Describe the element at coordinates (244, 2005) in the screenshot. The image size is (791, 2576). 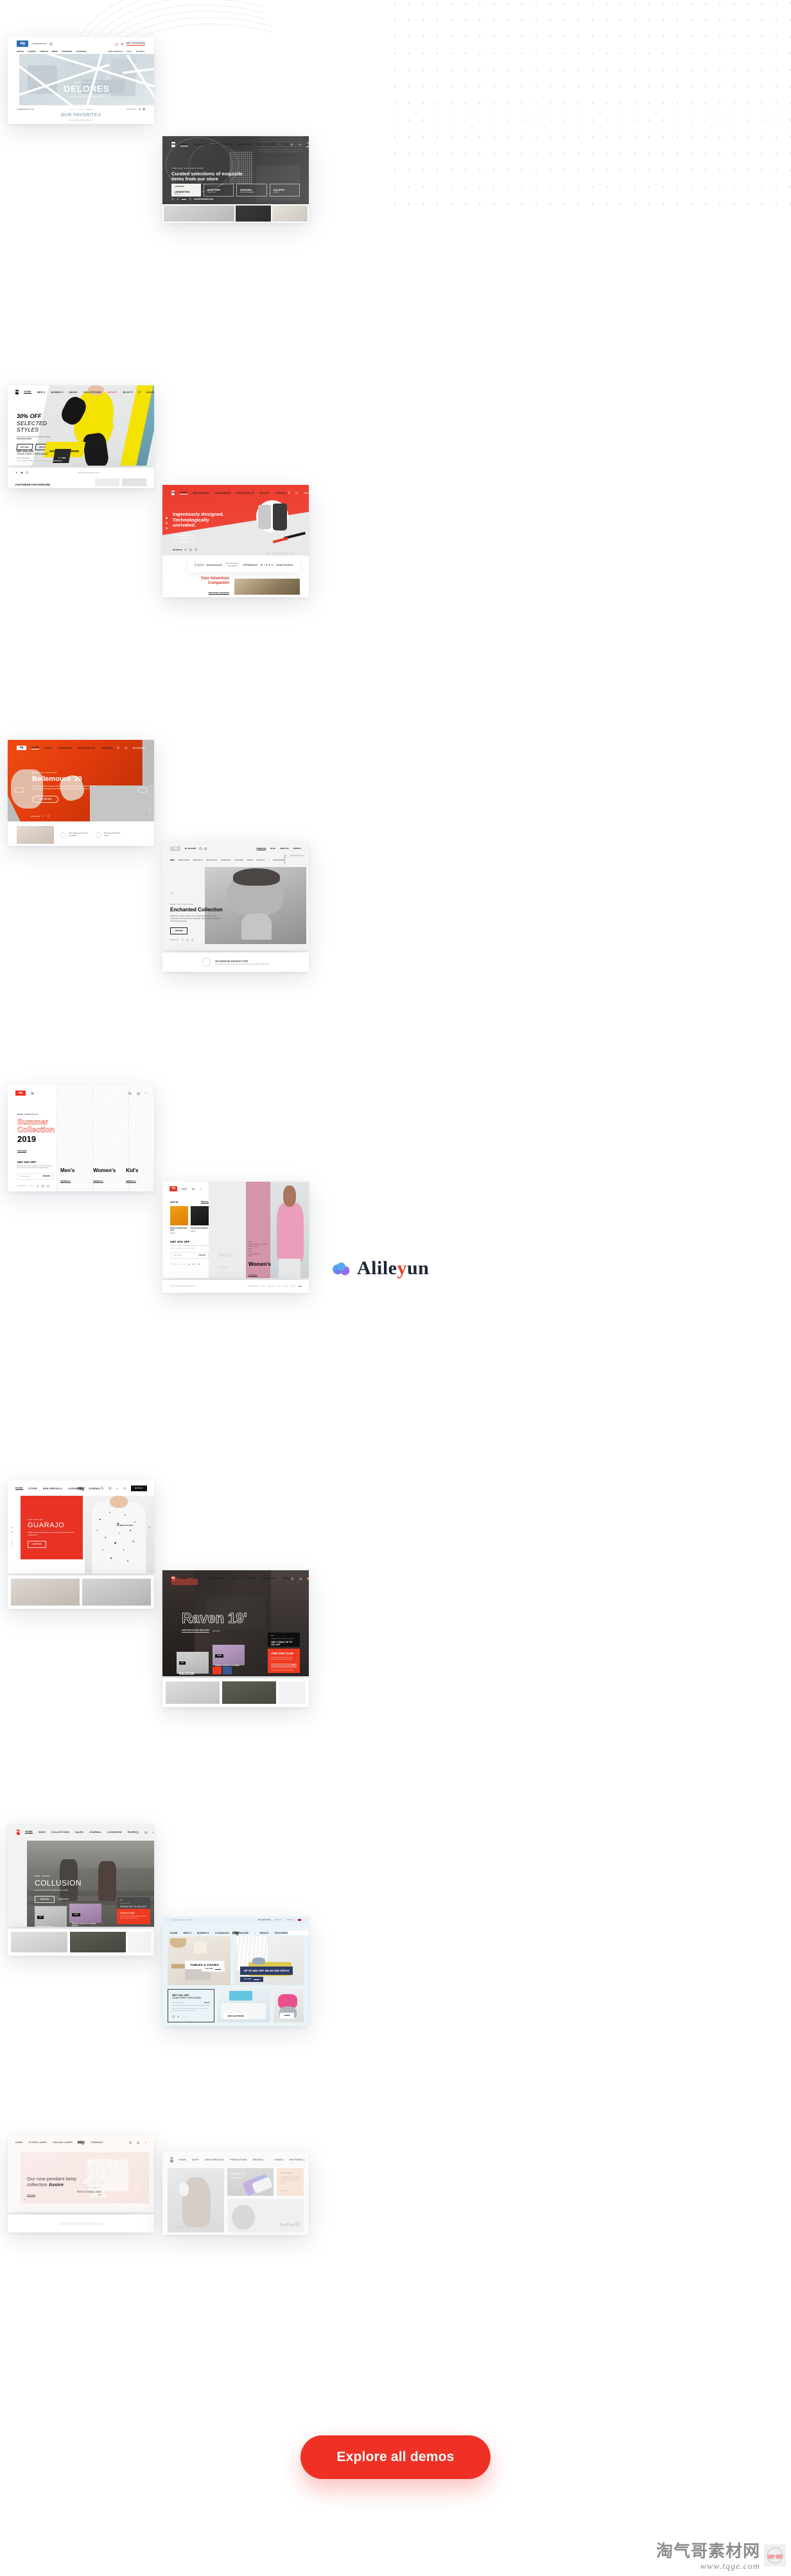
I see `tile-beds: BEDS & MATTRESSES` at that location.